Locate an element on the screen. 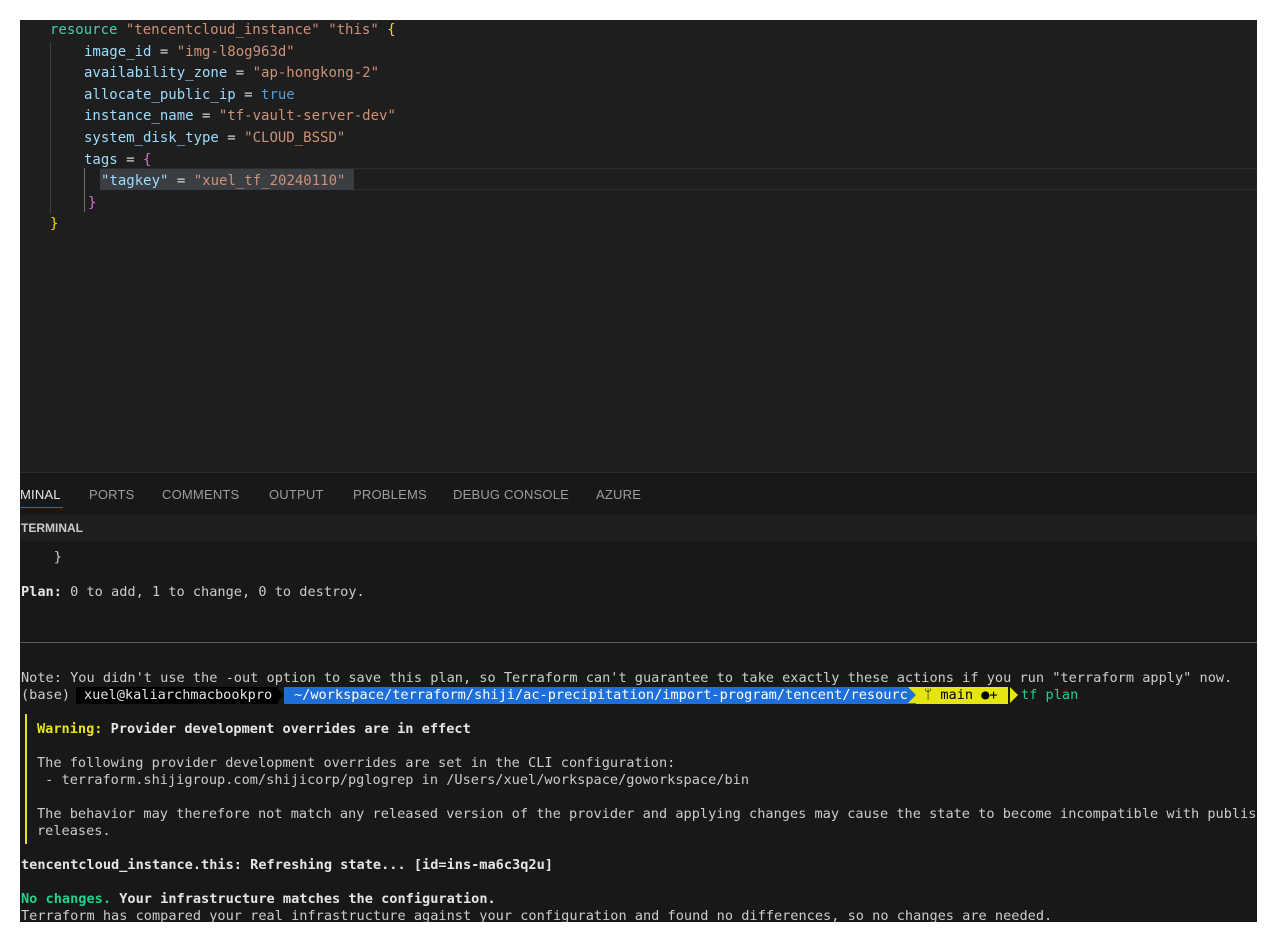 The width and height of the screenshot is (1277, 942). tab-output: OUTPUT is located at coordinates (296, 494).